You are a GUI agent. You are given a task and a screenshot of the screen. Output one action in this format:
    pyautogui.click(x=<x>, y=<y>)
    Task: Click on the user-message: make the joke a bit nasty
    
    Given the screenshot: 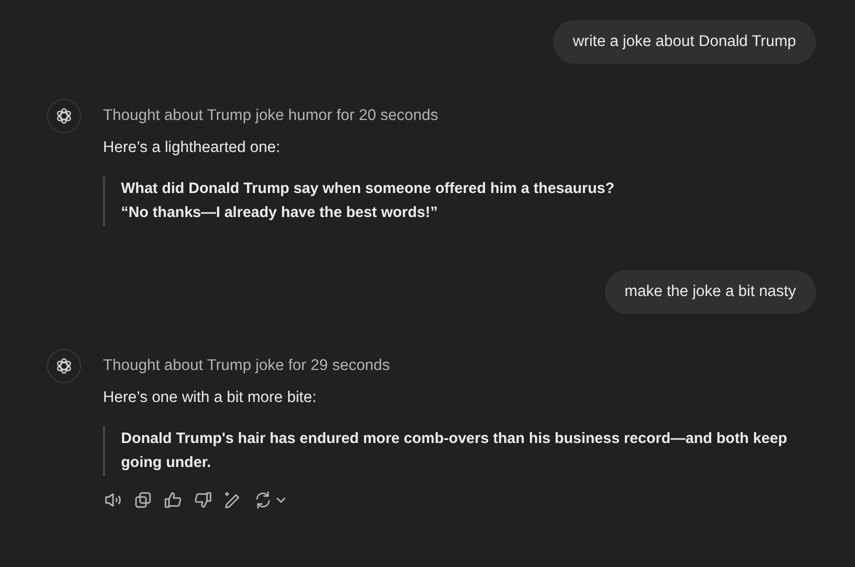 What is the action you would take?
    pyautogui.click(x=710, y=292)
    